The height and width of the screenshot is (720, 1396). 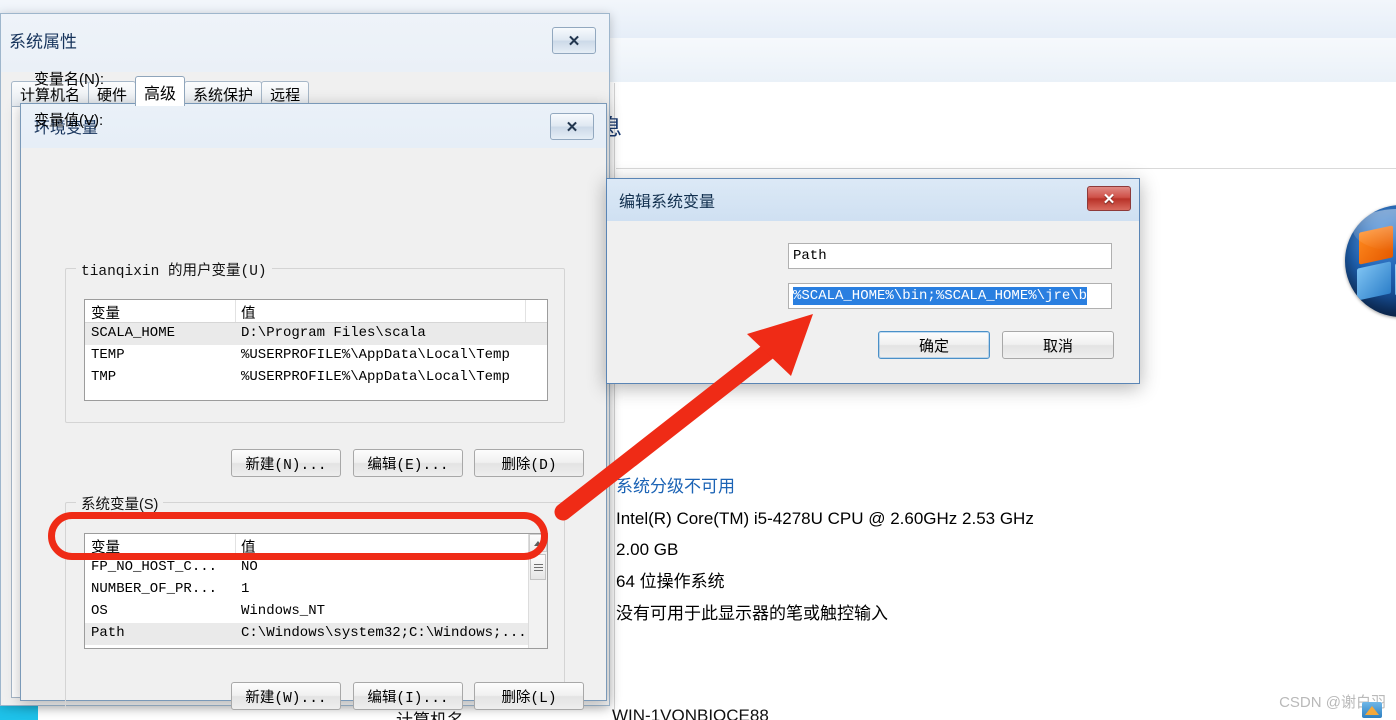 What do you see at coordinates (810, 256) in the screenshot?
I see `variable-name-input-text: Path` at bounding box center [810, 256].